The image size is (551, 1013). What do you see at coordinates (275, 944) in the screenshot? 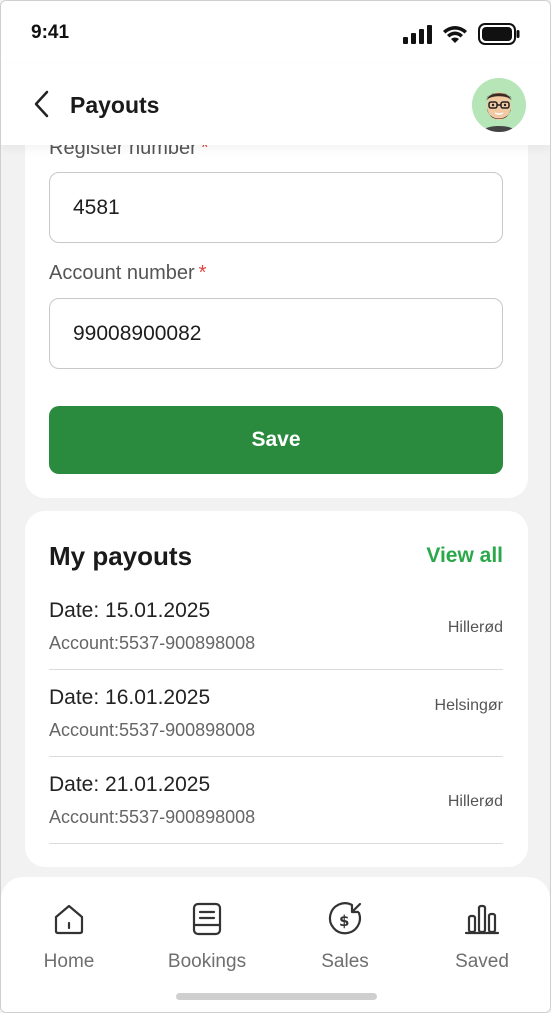
I see `bottom-navigation: Home Bookings $ Sales Saved` at bounding box center [275, 944].